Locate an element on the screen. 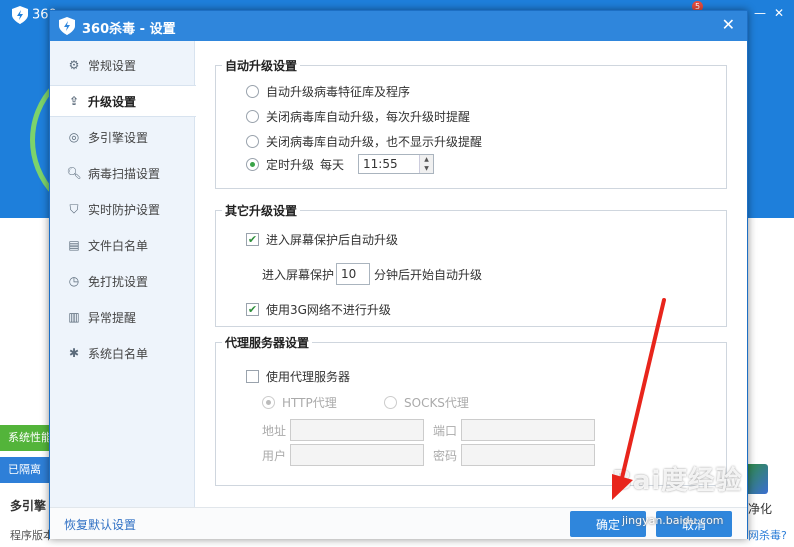 The height and width of the screenshot is (547, 794). background-version-label: 程序版本 is located at coordinates (30, 535).